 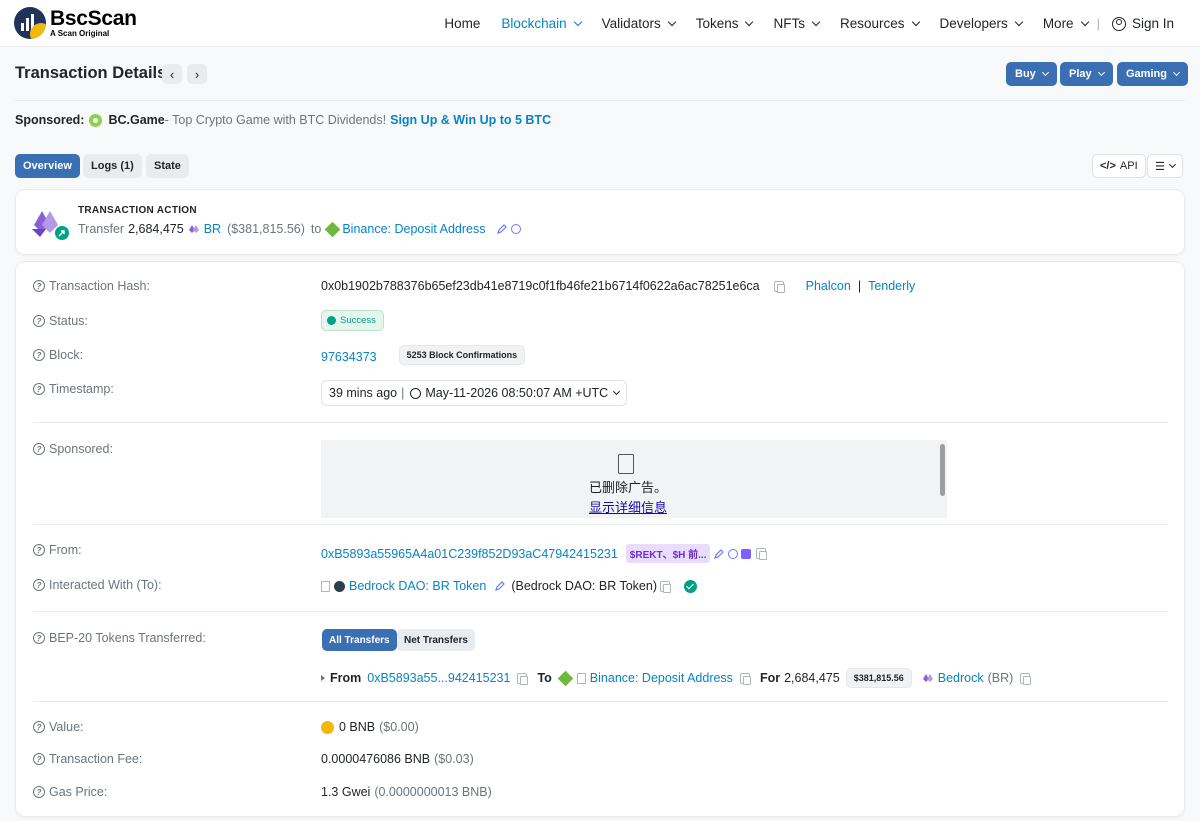 What do you see at coordinates (397, 759) in the screenshot?
I see `transaction-fee-value: 0.0000476086 BNB ($0.03)` at bounding box center [397, 759].